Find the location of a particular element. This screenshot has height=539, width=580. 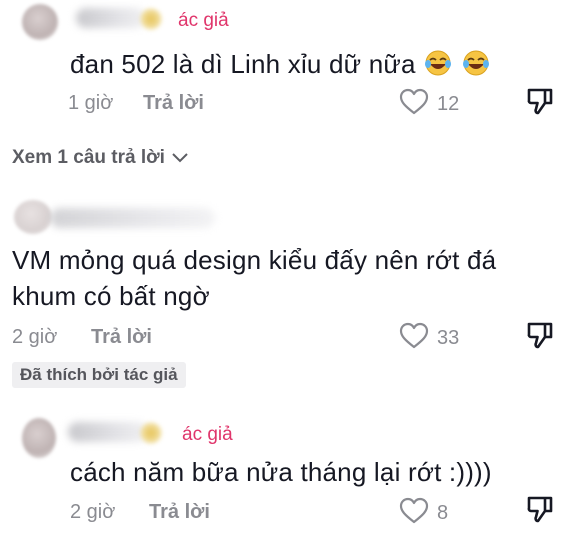

like-count: 8 is located at coordinates (443, 513).